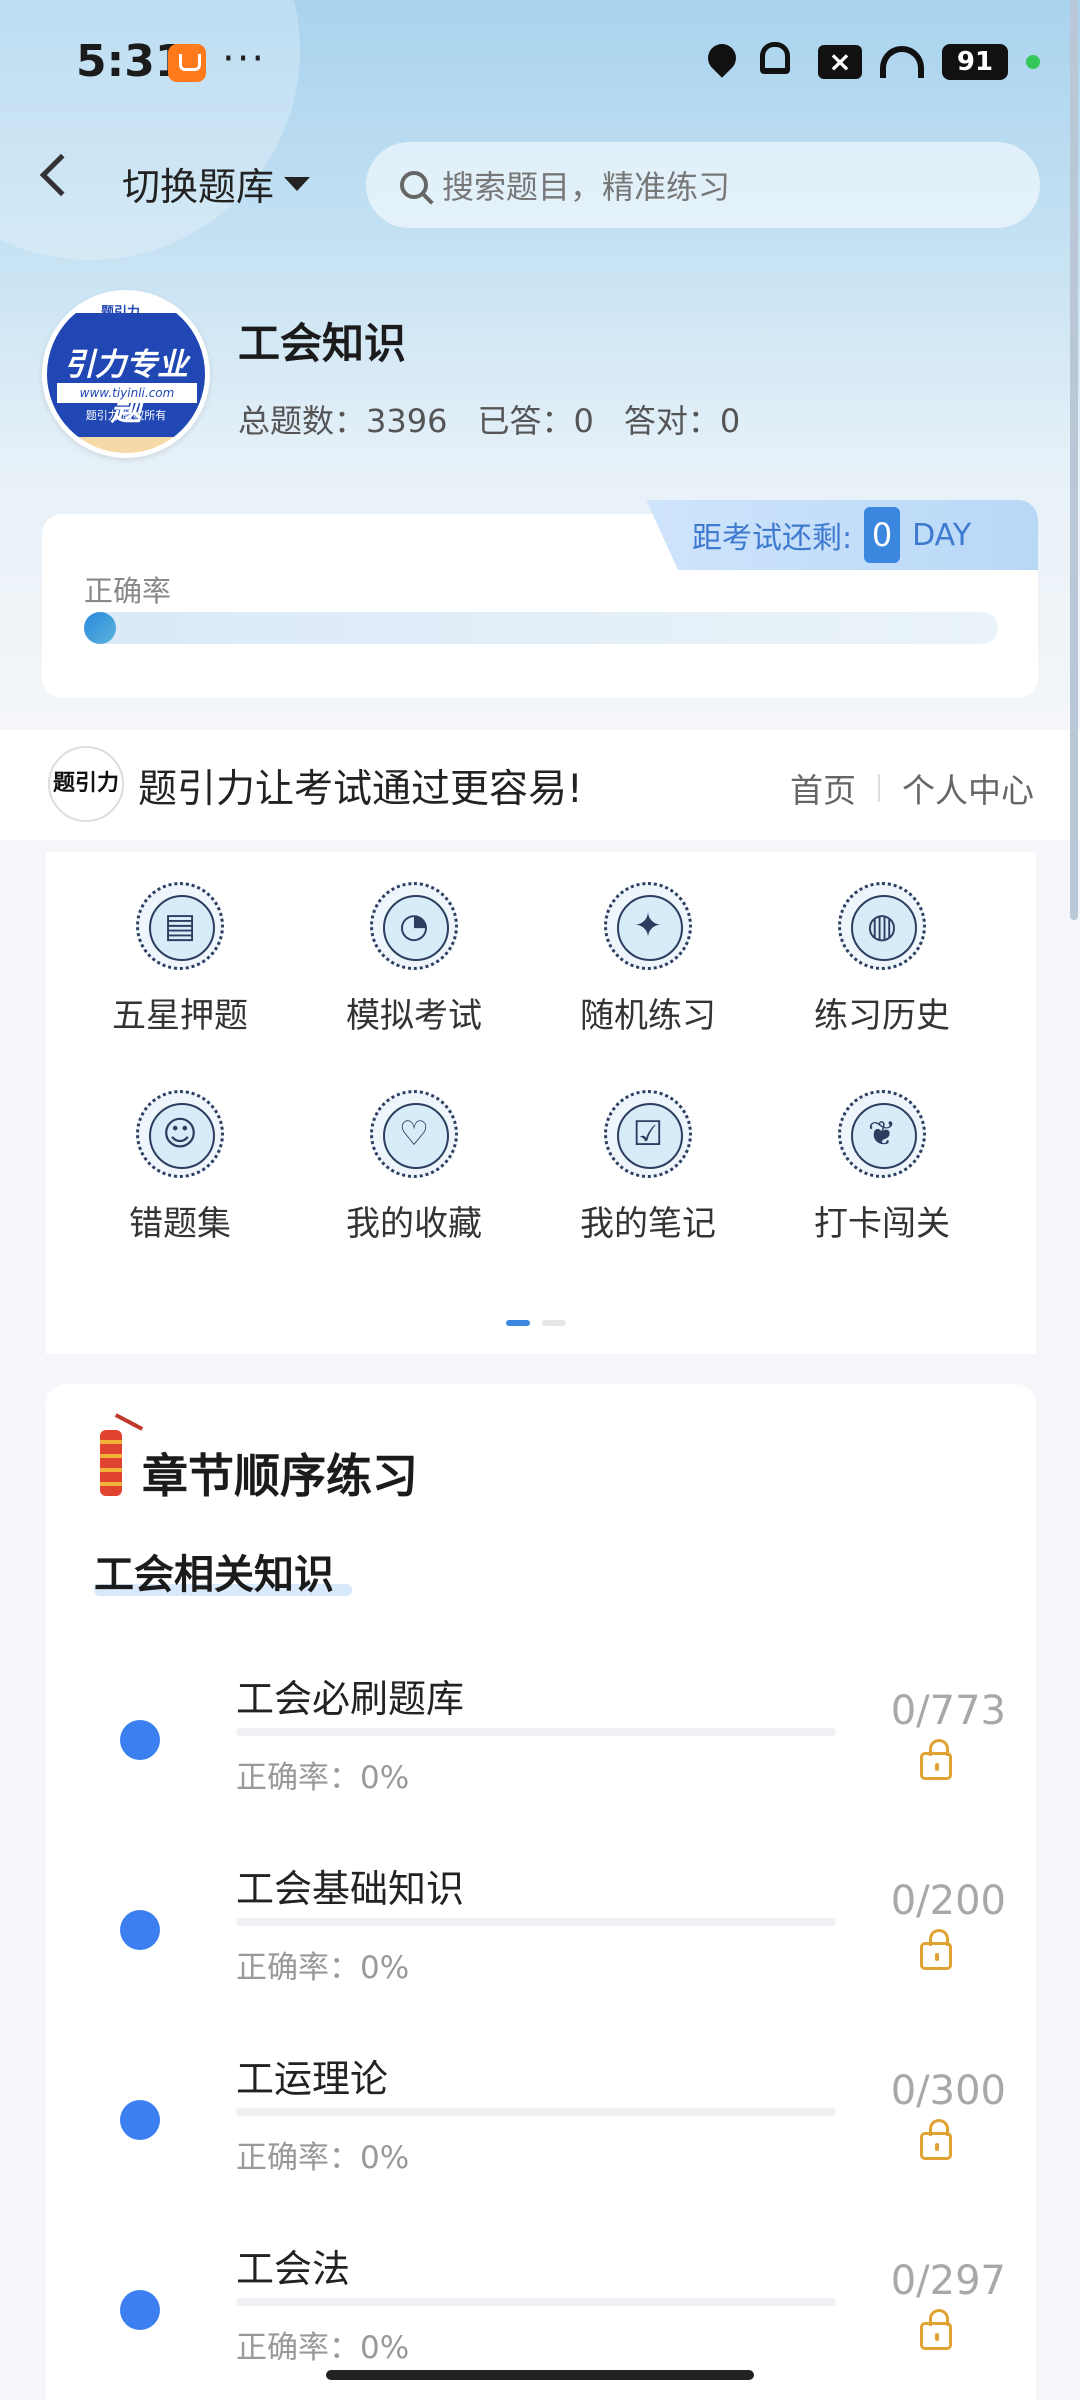  What do you see at coordinates (554, 1323) in the screenshot?
I see `pager-dot` at bounding box center [554, 1323].